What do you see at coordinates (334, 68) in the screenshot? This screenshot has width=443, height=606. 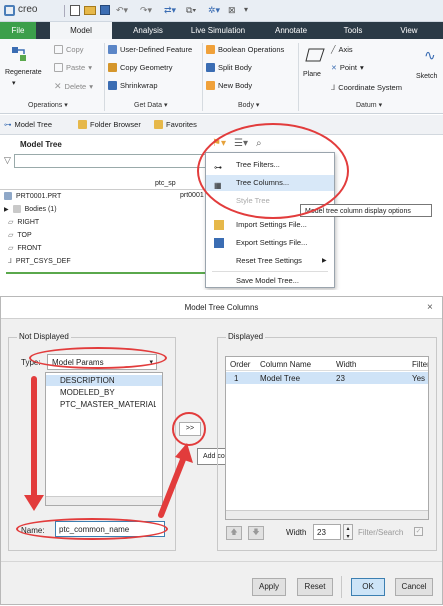 I see `point-icon: ✕` at bounding box center [334, 68].